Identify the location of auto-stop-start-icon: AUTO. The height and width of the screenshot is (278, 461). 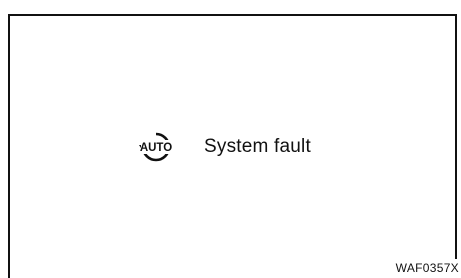
(155, 147).